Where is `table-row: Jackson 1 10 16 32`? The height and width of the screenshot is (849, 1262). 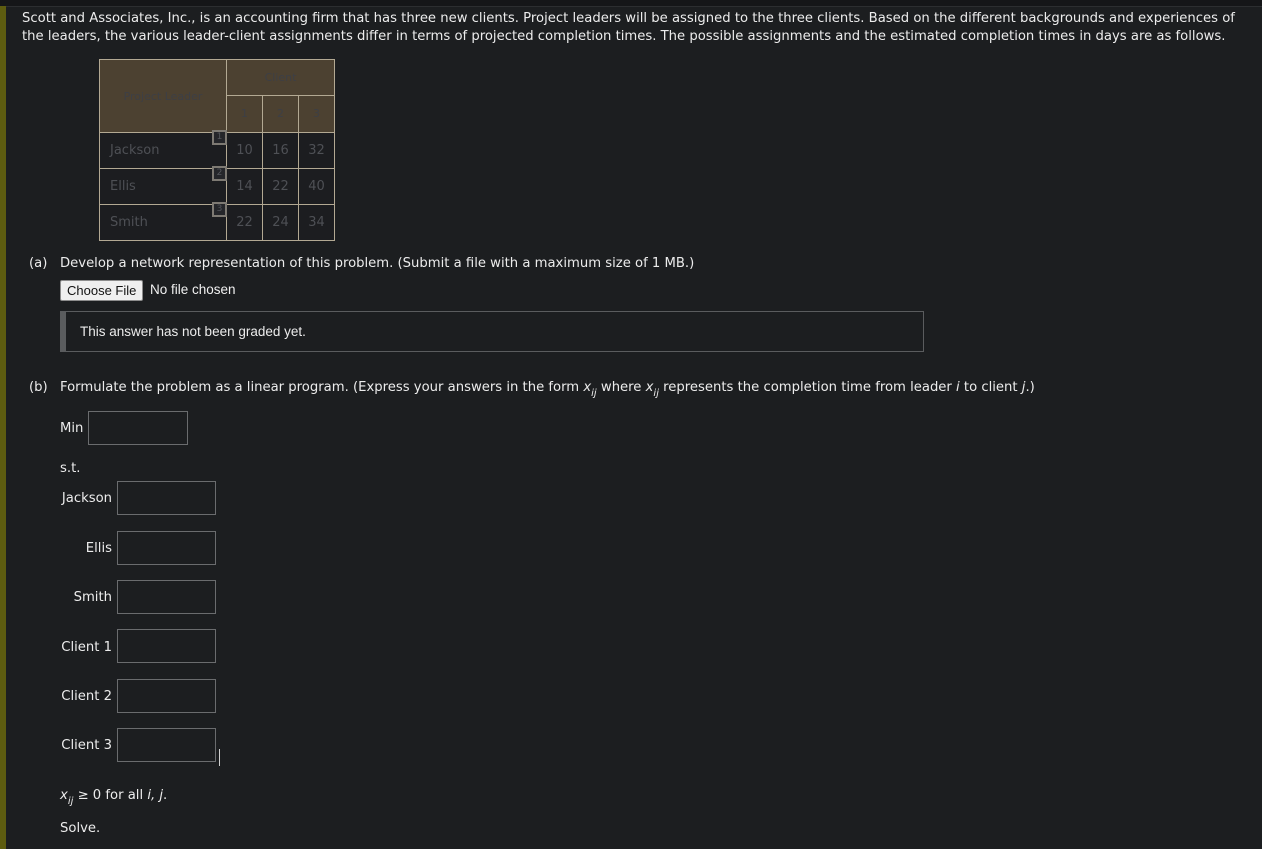
table-row: Jackson 1 10 16 32 is located at coordinates (217, 149).